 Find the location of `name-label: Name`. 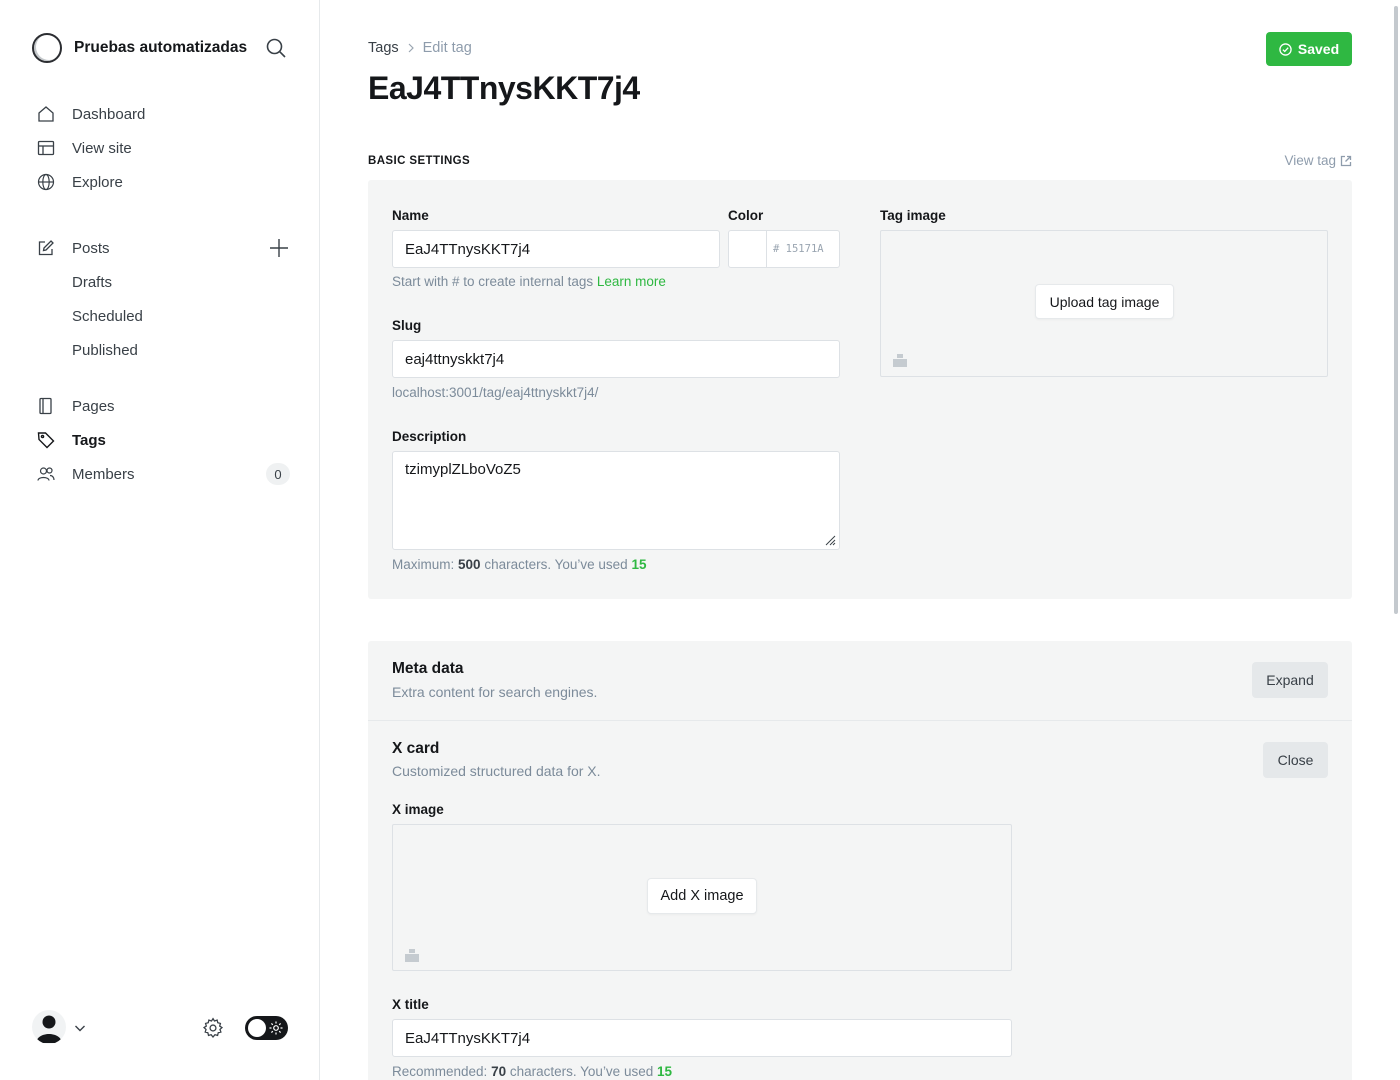

name-label: Name is located at coordinates (410, 215).